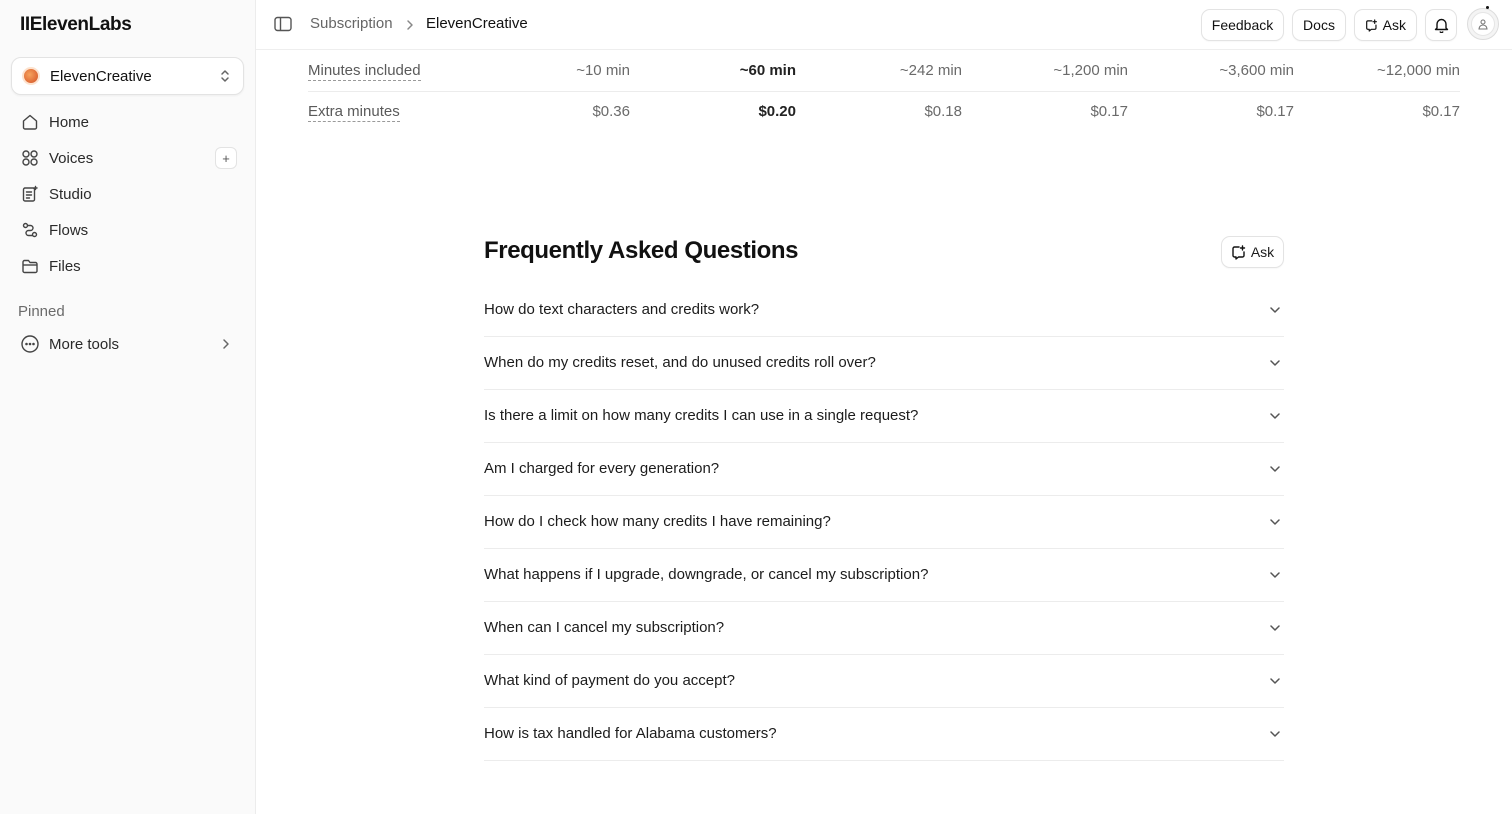  I want to click on sidebar-item-studio: Studio, so click(127, 194).